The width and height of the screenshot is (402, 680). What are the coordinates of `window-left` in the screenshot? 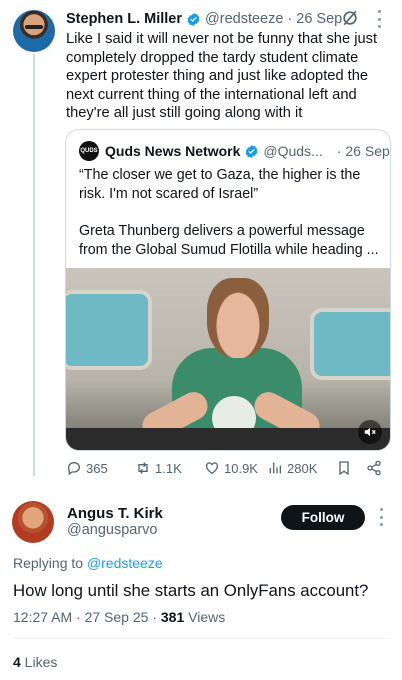 It's located at (109, 330).